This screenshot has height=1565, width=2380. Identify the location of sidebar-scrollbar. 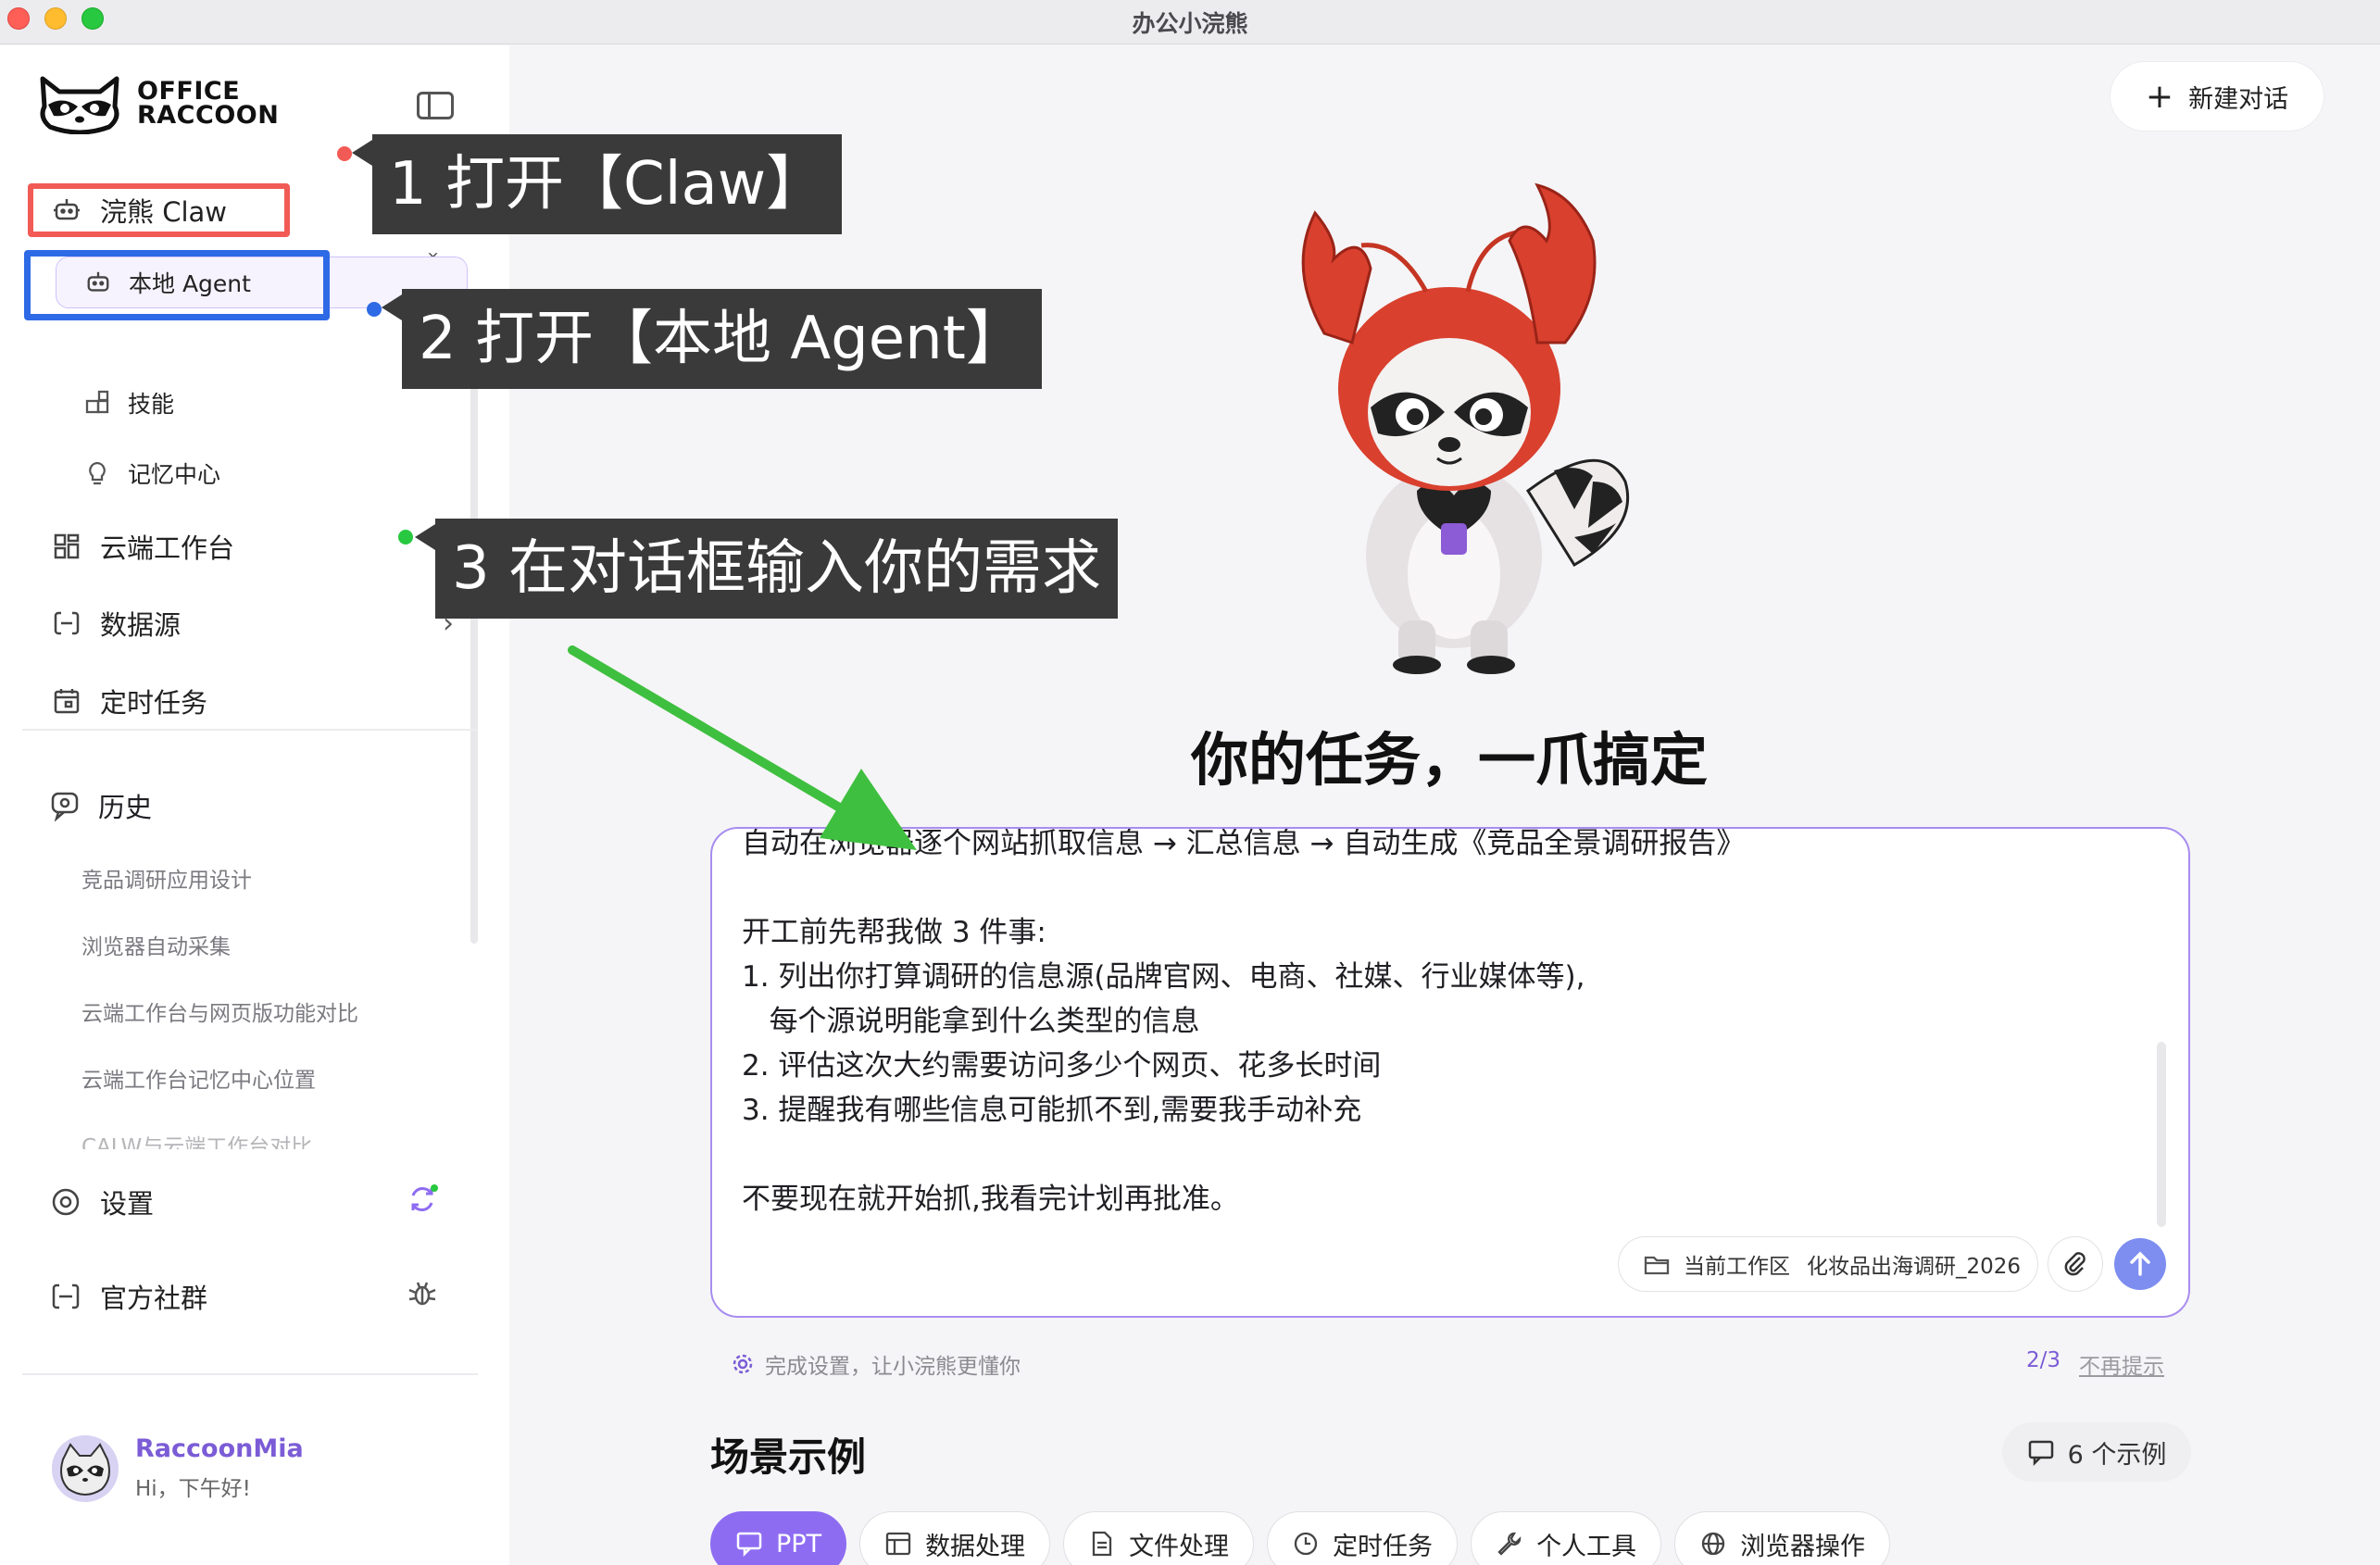
(474, 643).